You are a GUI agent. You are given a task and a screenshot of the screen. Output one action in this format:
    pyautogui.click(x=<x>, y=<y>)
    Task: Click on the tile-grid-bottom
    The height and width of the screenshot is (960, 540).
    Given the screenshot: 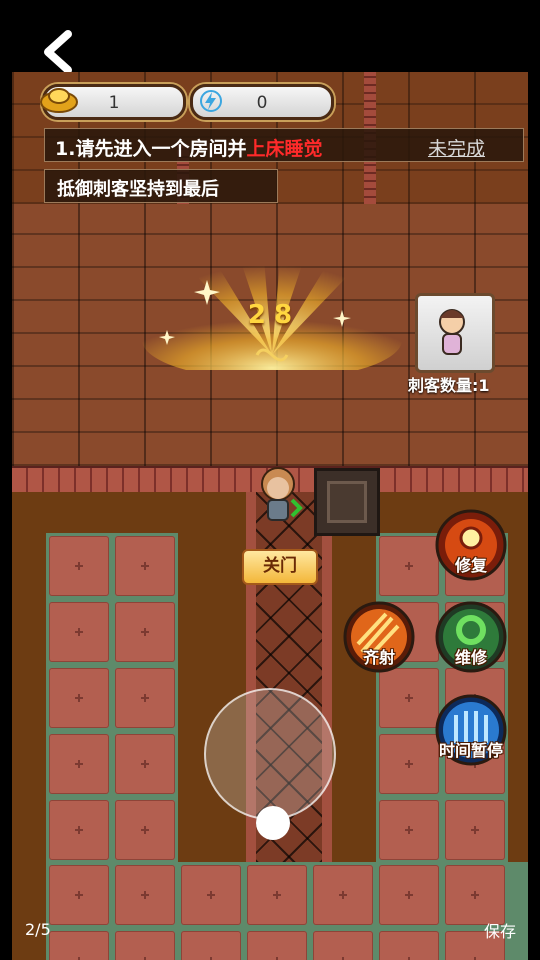 What is the action you would take?
    pyautogui.click(x=287, y=911)
    